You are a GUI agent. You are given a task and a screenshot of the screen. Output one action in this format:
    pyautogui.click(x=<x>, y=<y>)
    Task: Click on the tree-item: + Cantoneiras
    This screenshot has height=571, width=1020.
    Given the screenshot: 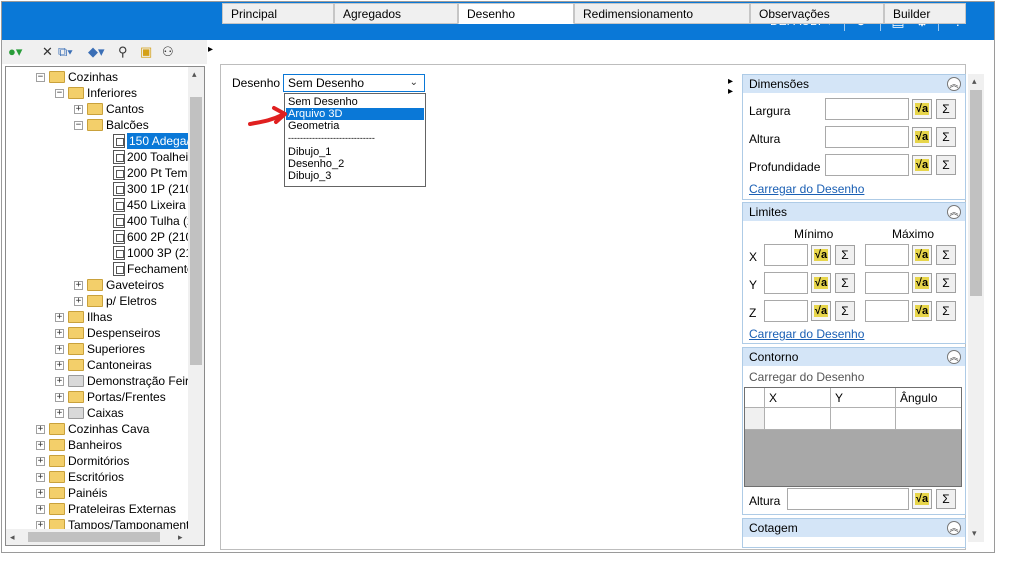 What is the action you would take?
    pyautogui.click(x=97, y=365)
    